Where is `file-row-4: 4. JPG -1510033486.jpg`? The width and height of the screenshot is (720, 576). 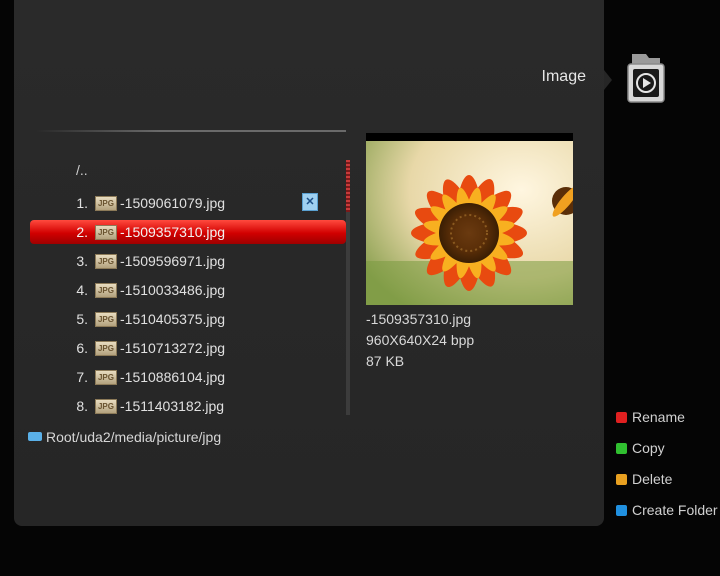 file-row-4: 4. JPG -1510033486.jpg is located at coordinates (188, 290).